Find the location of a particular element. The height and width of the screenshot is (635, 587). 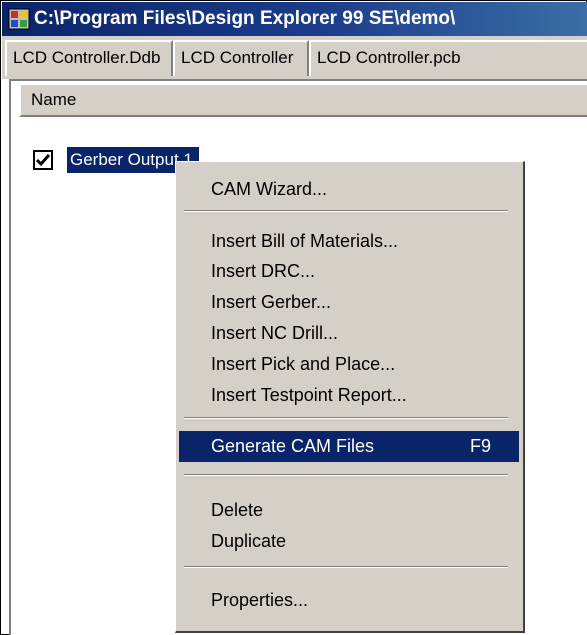

tab-lcd-controller-pcb: LCD Controller.pcb is located at coordinates (448, 58).